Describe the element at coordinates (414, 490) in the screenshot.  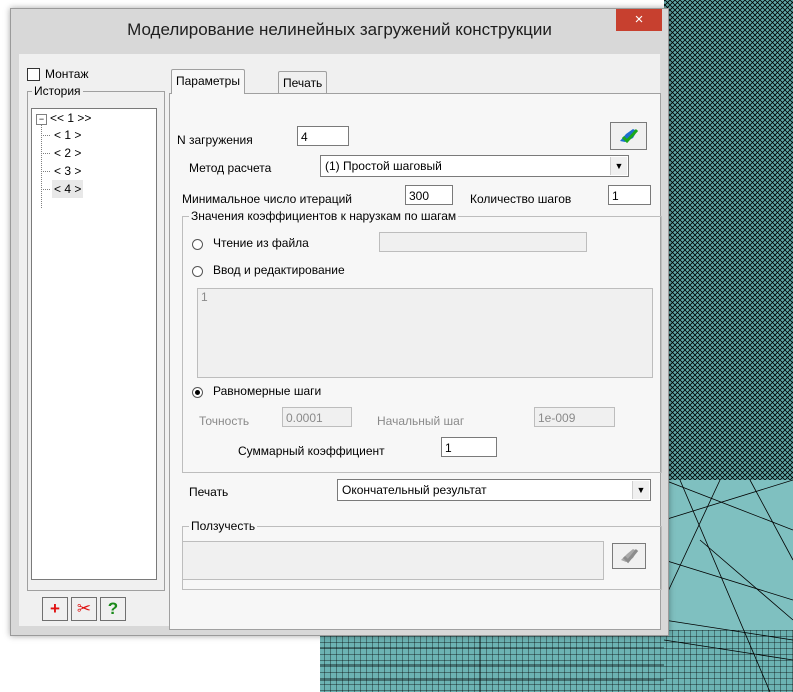
I see `print-value: Окончательный результат` at that location.